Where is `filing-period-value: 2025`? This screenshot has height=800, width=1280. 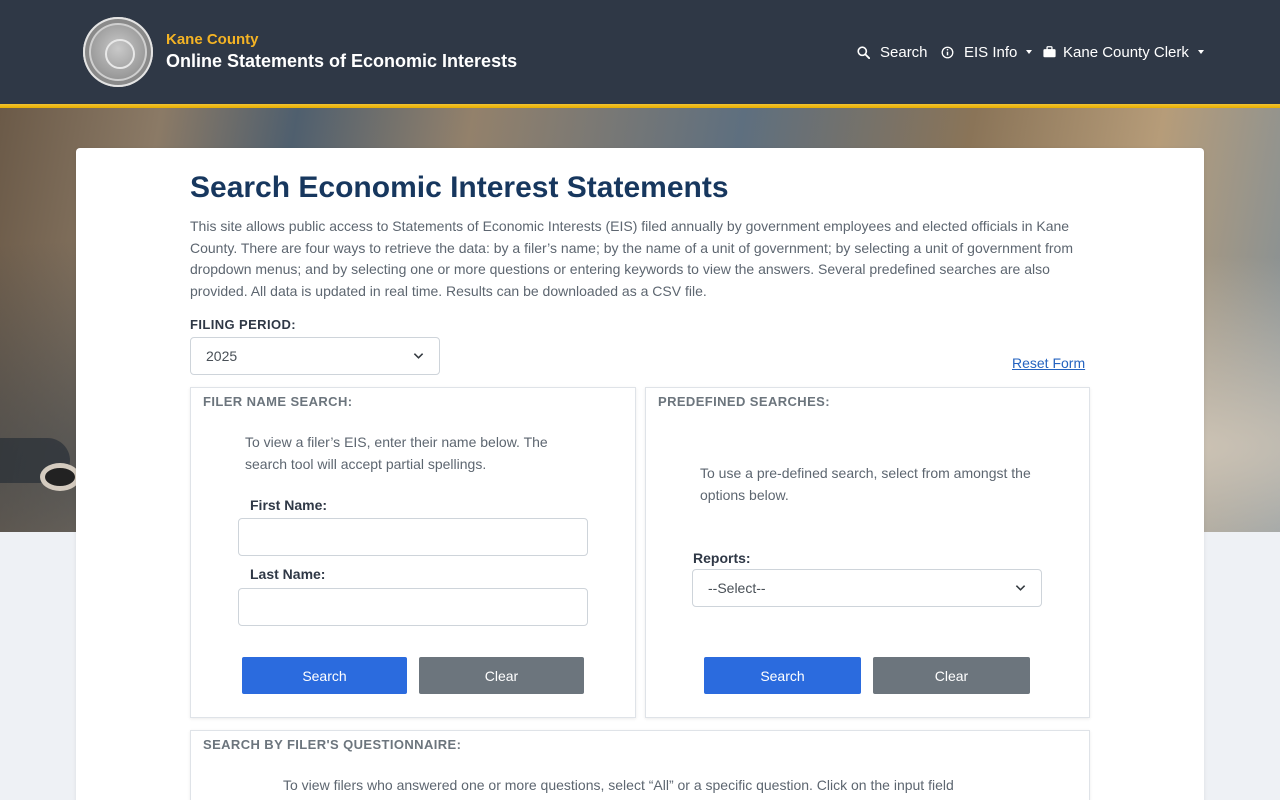
filing-period-value: 2025 is located at coordinates (222, 356).